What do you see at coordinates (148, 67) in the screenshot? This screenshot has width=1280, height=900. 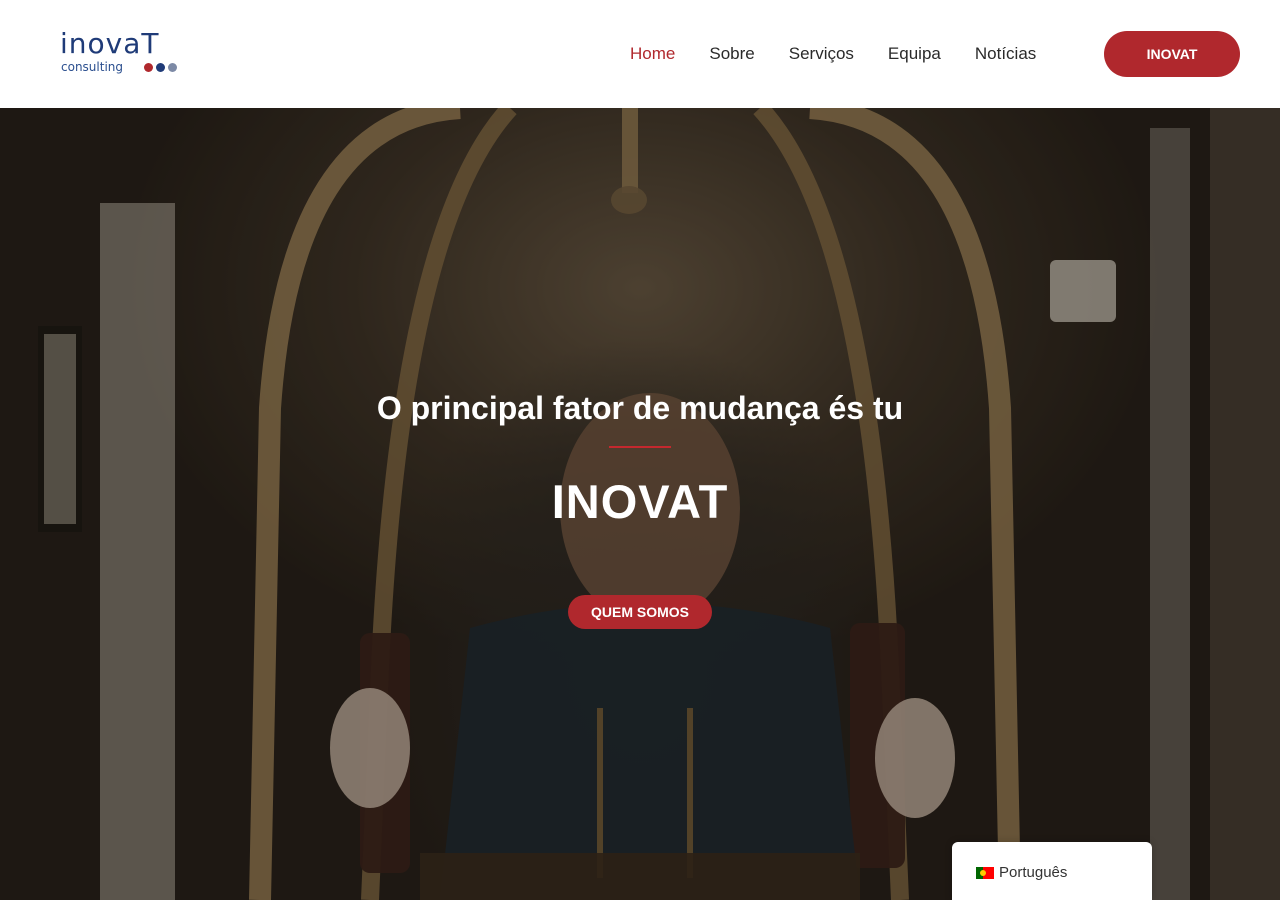 I see `logo-dot-red` at bounding box center [148, 67].